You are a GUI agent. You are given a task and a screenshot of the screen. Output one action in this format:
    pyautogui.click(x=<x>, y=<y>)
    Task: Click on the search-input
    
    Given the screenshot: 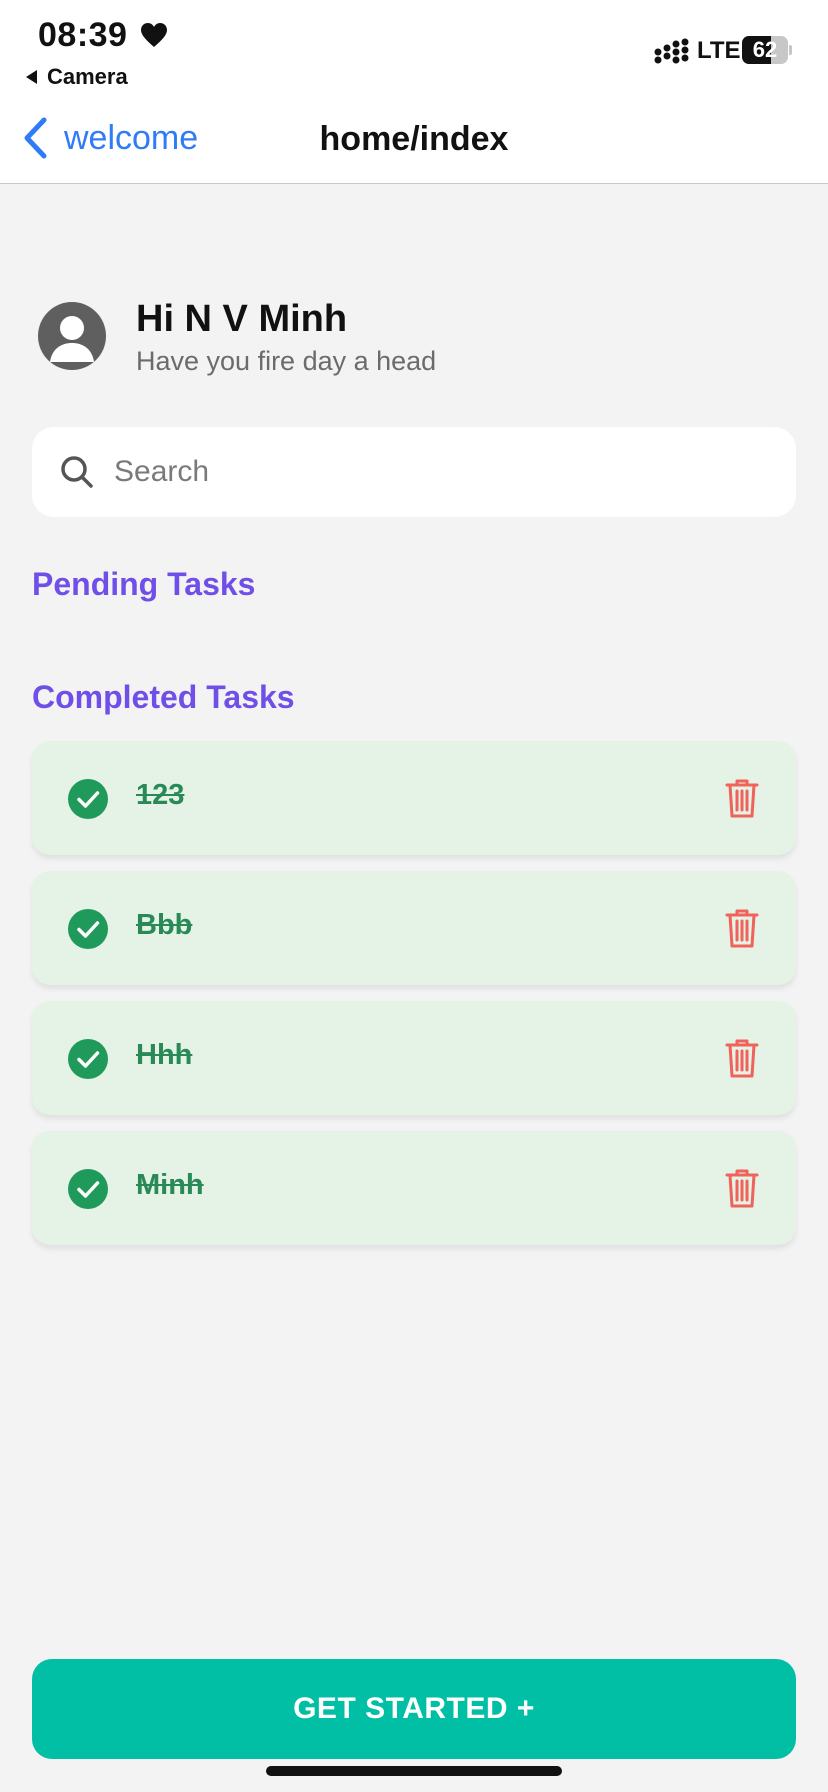 What is the action you would take?
    pyautogui.click(x=434, y=472)
    